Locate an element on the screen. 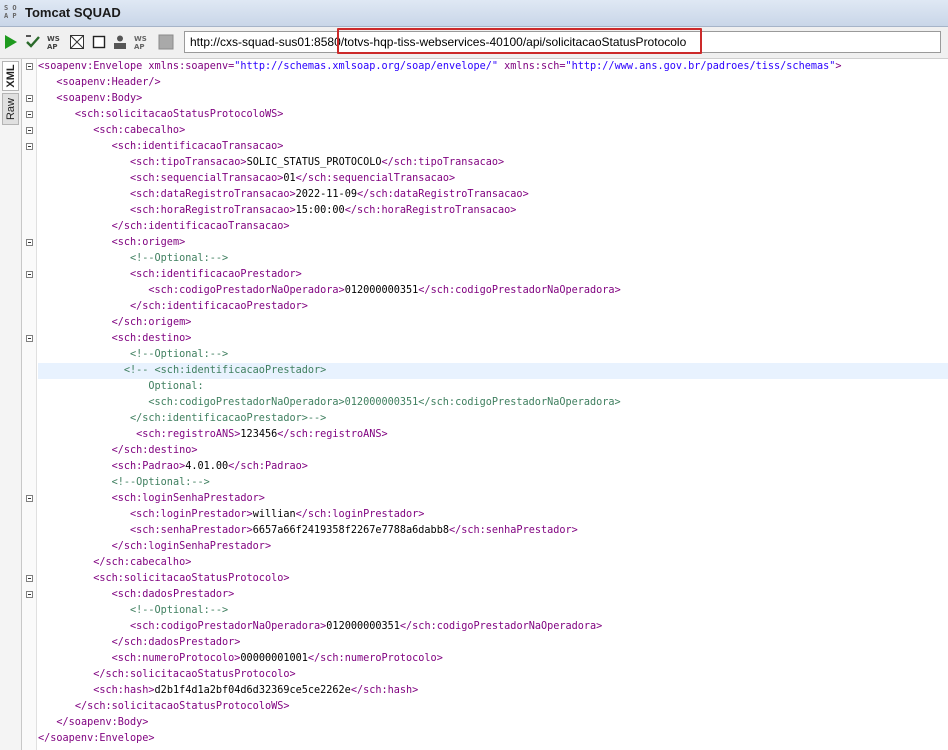 The width and height of the screenshot is (948, 750). xml-line: </soapenv:Body> is located at coordinates (493, 723).